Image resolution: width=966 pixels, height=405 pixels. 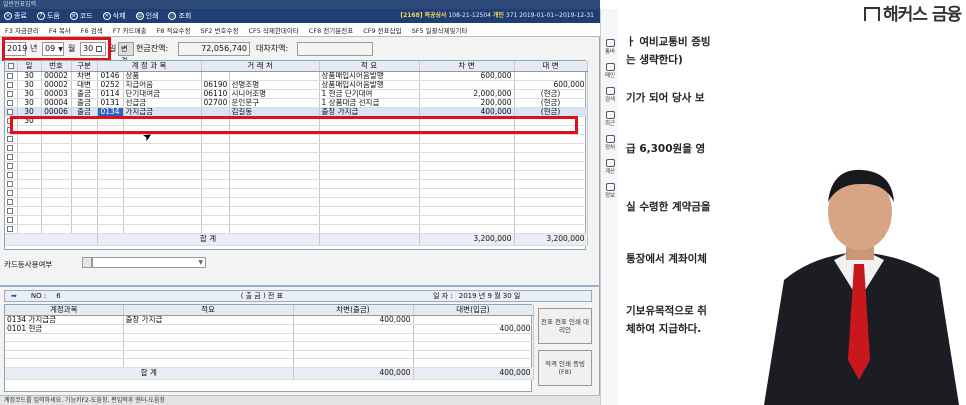 I want to click on cash-balance-label: 현금잔액:, so click(x=152, y=48).